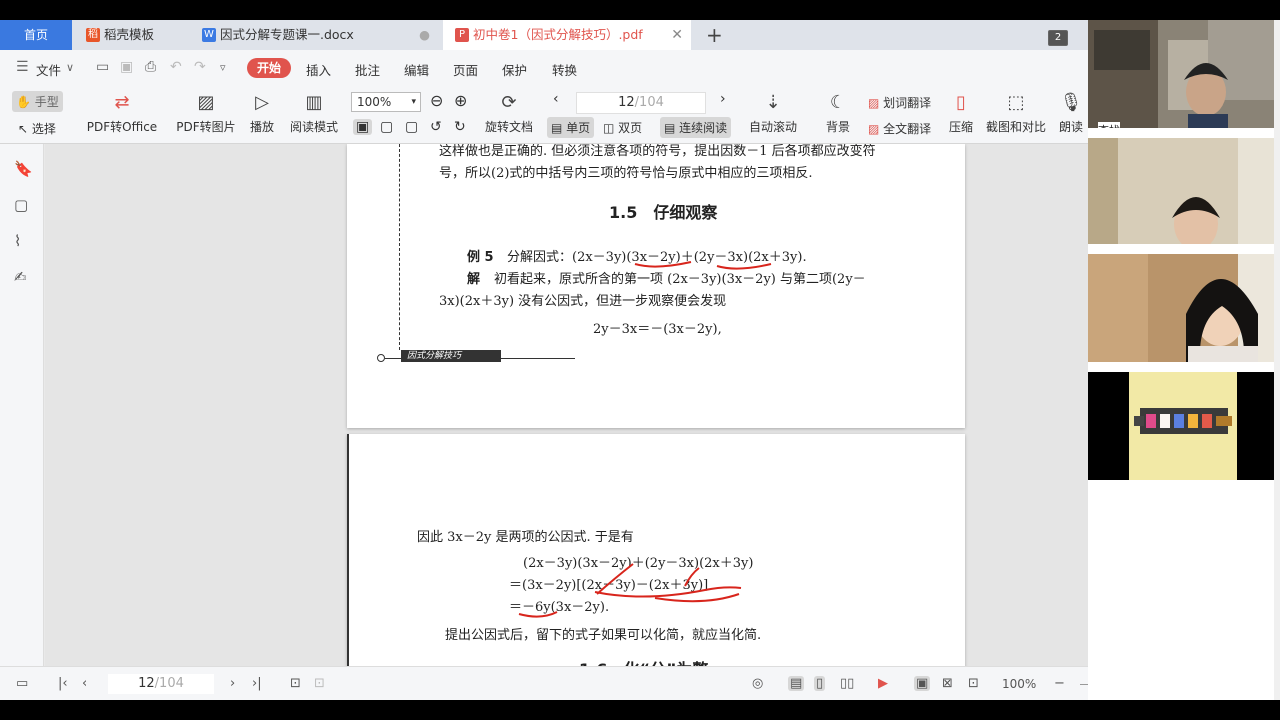 The image size is (1280, 720). Describe the element at coordinates (773, 113) in the screenshot. I see `auto-scroll-button: ⇣ 自动滚动` at that location.